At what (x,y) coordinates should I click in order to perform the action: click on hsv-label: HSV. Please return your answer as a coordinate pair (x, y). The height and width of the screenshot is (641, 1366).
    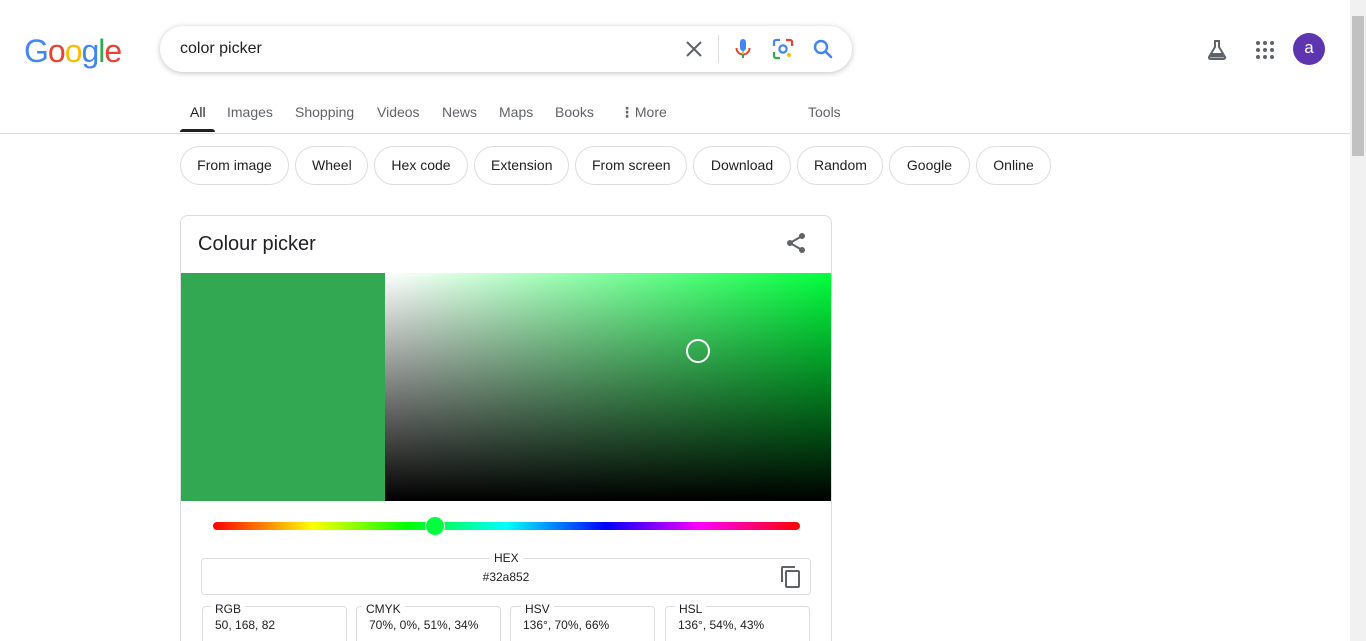
    Looking at the image, I should click on (537, 609).